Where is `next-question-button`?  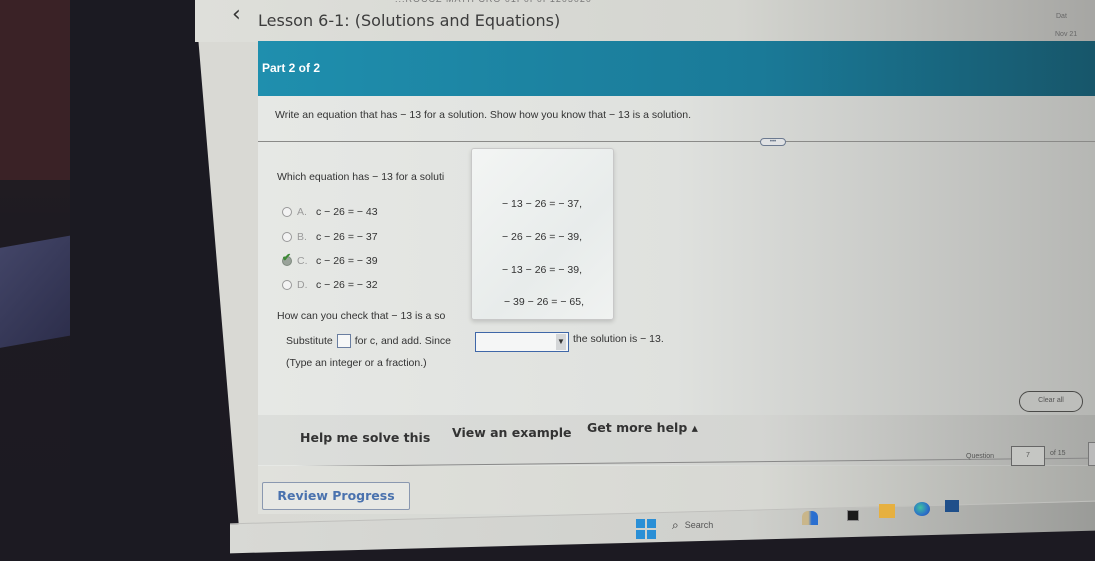 next-question-button is located at coordinates (1091, 454).